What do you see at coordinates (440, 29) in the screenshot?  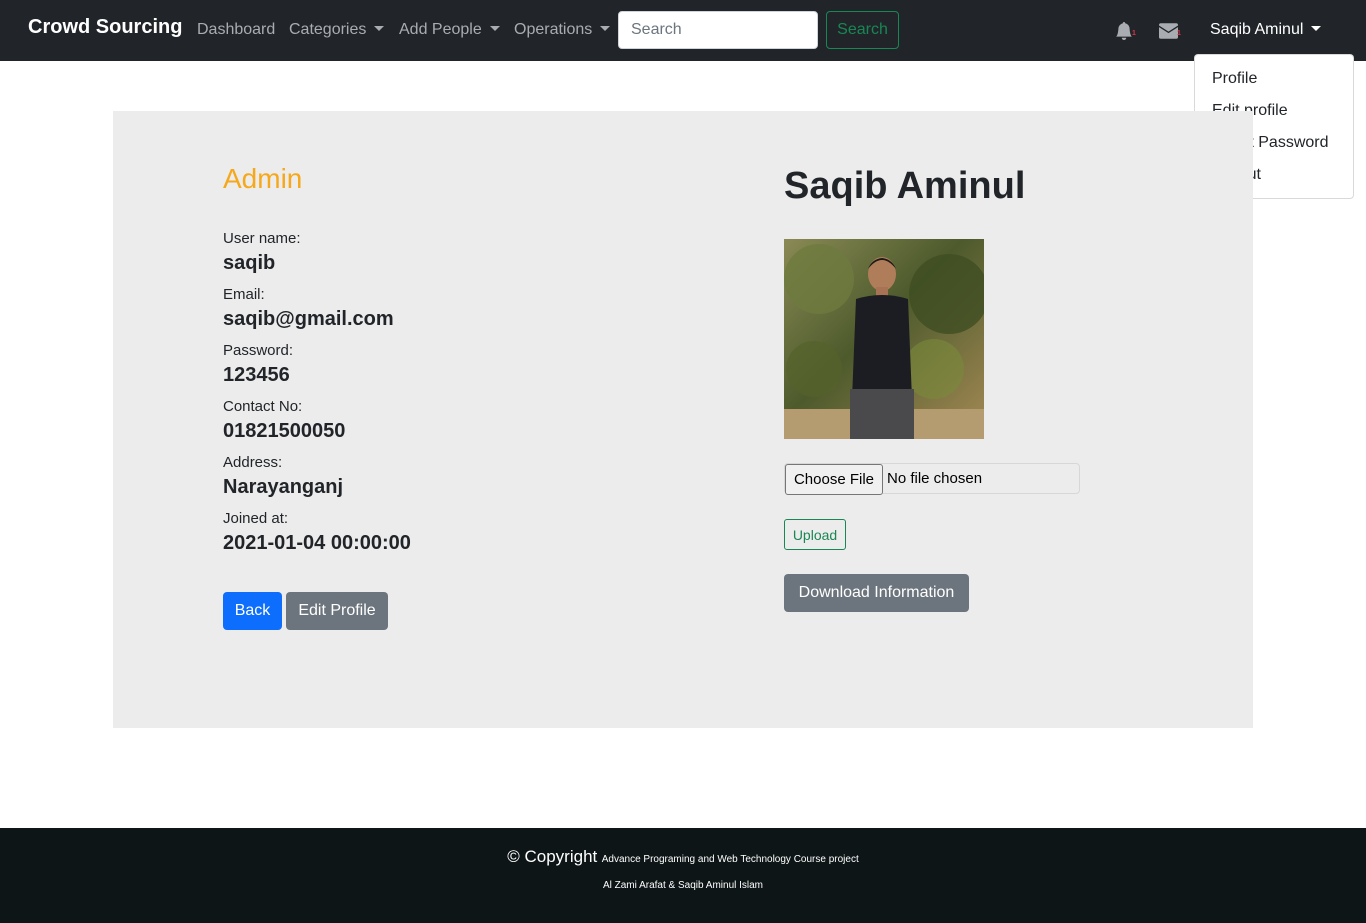 I see `nav-add-people-label: Add People` at bounding box center [440, 29].